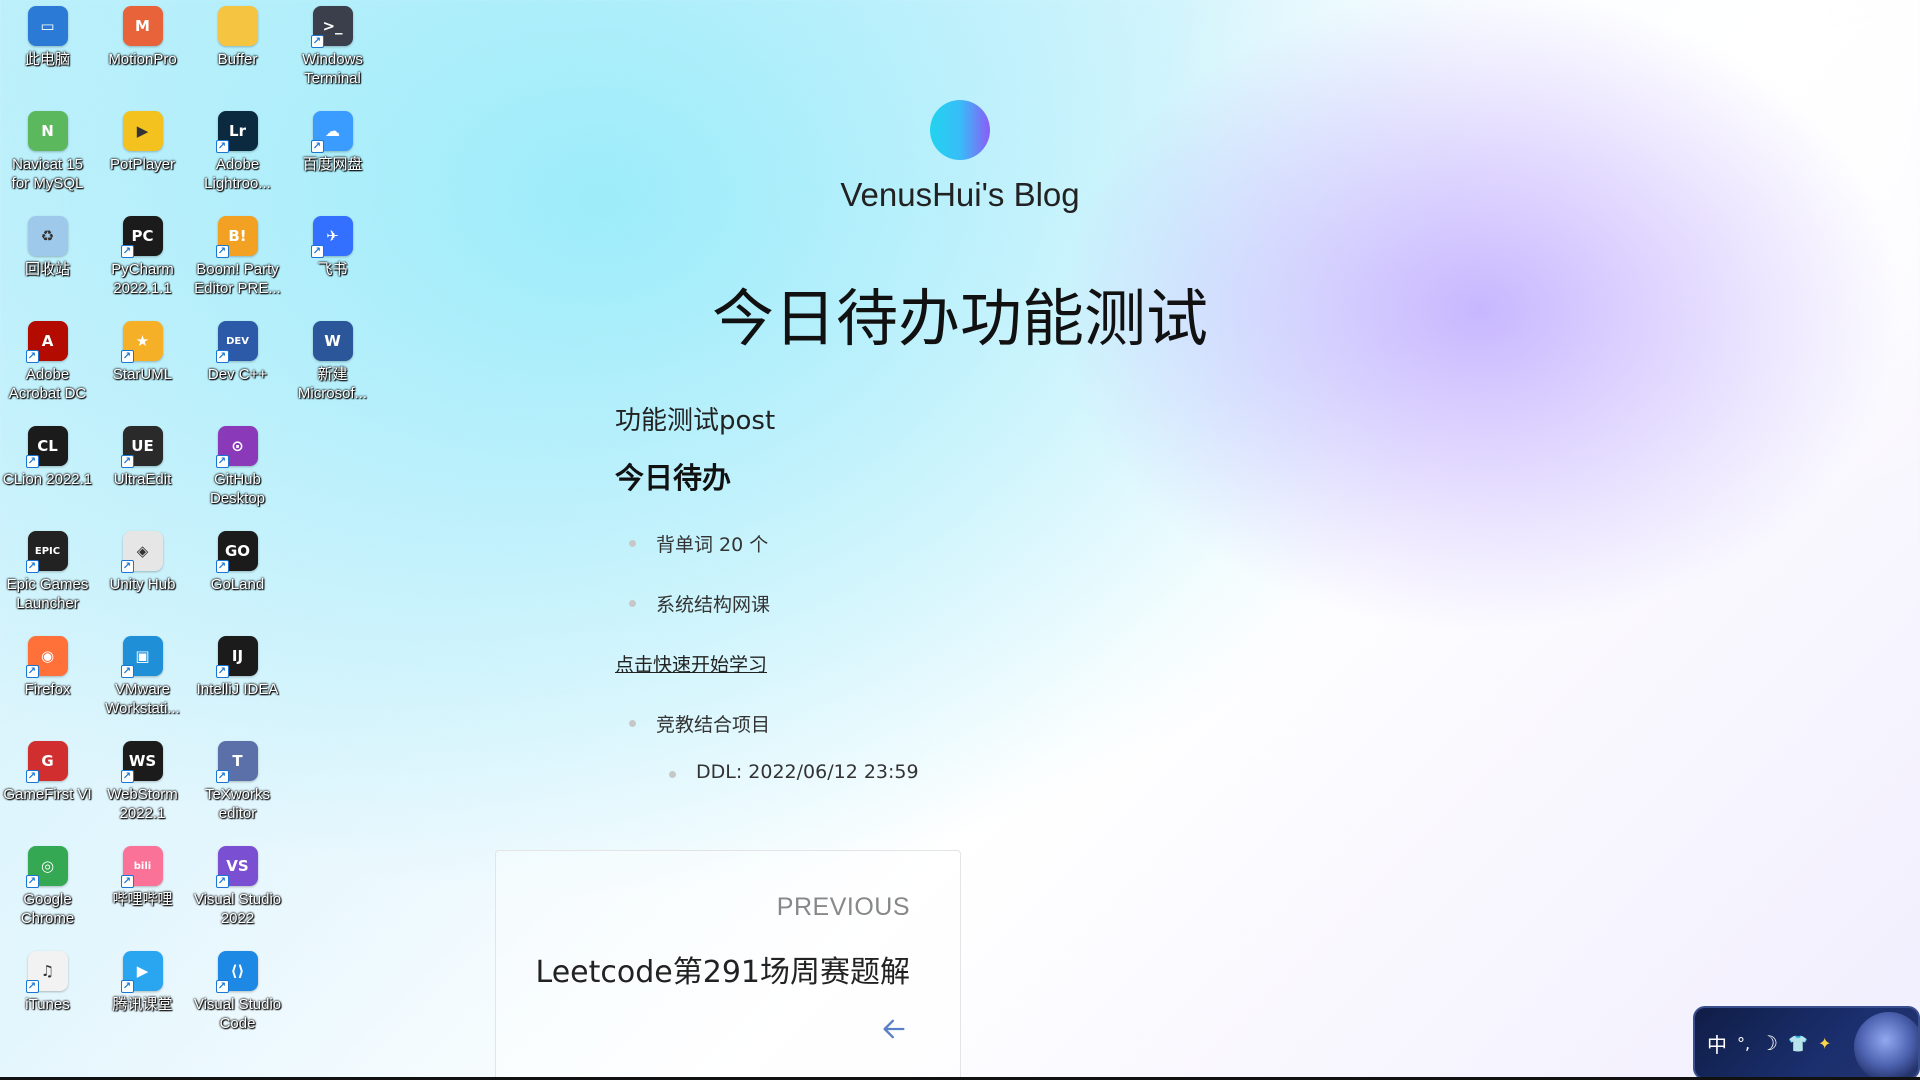 The image size is (1920, 1080). Describe the element at coordinates (47, 594) in the screenshot. I see `desktop-icon-label: Epic Games Launcher` at that location.